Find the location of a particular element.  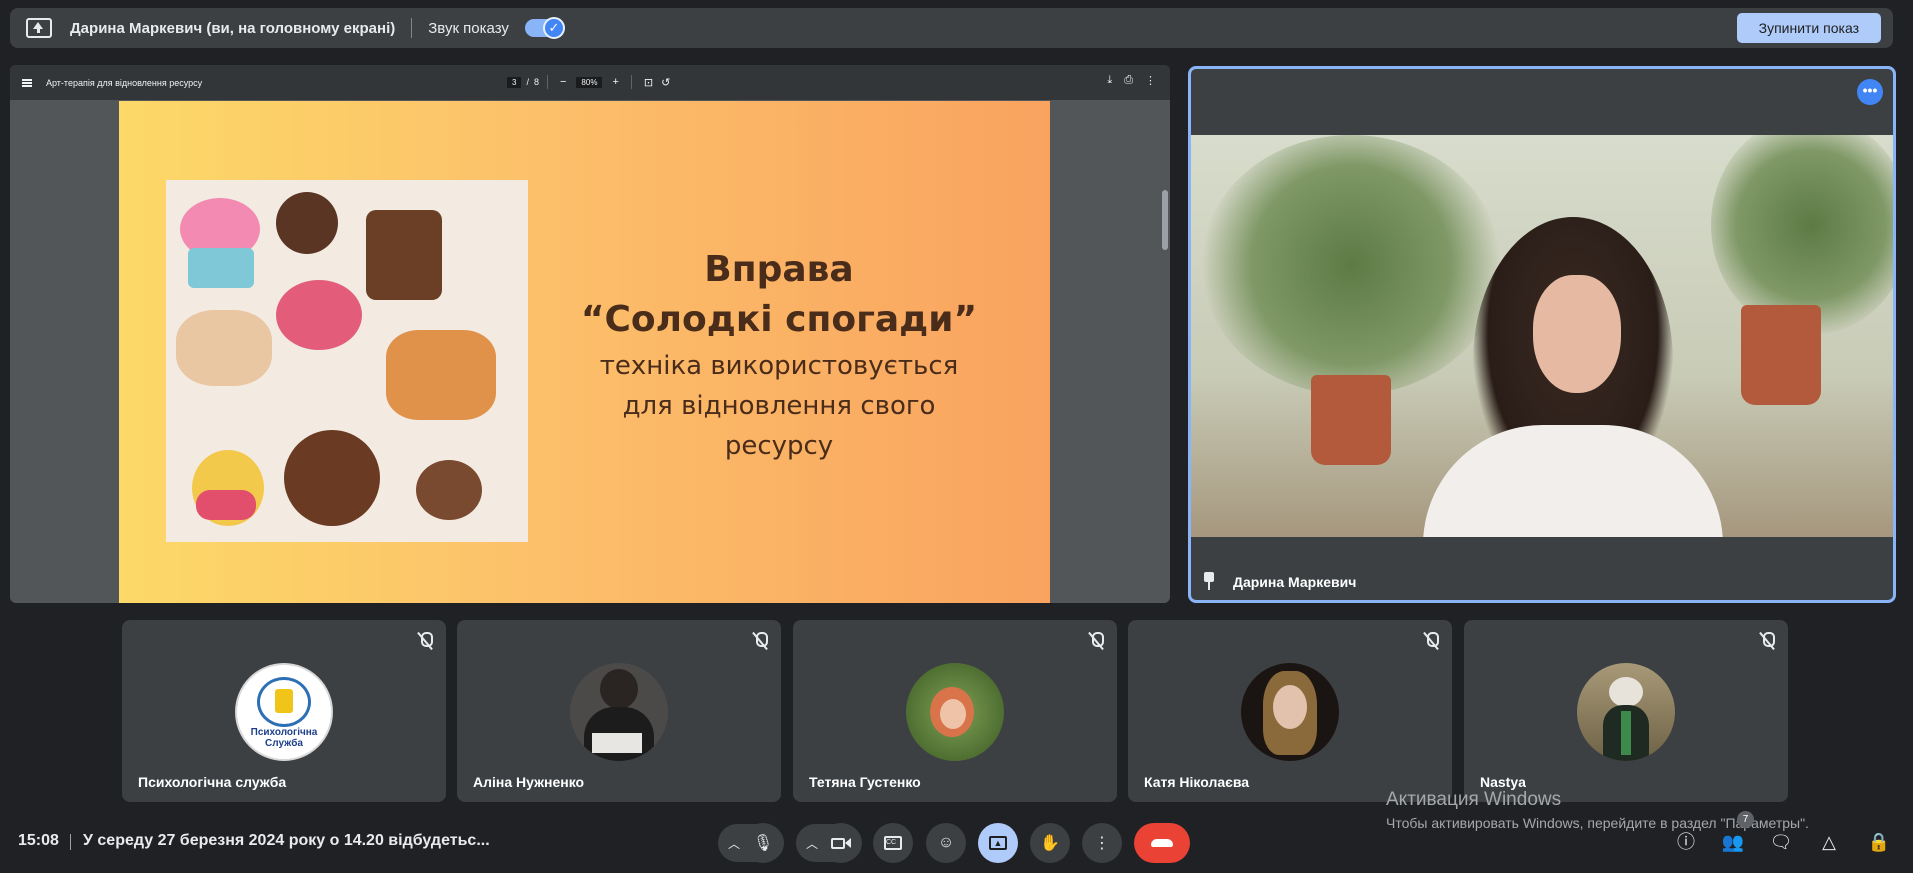

slide-line-4: для відновлення свого is located at coordinates (779, 406).